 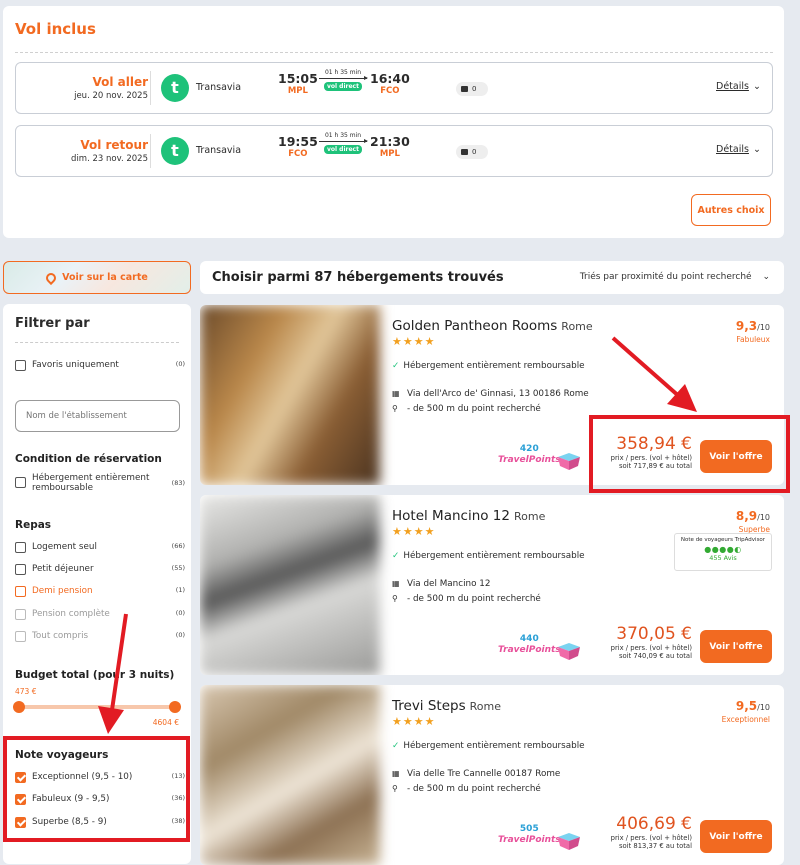 I want to click on show-map-button: Voir sur la carte, so click(x=97, y=277).